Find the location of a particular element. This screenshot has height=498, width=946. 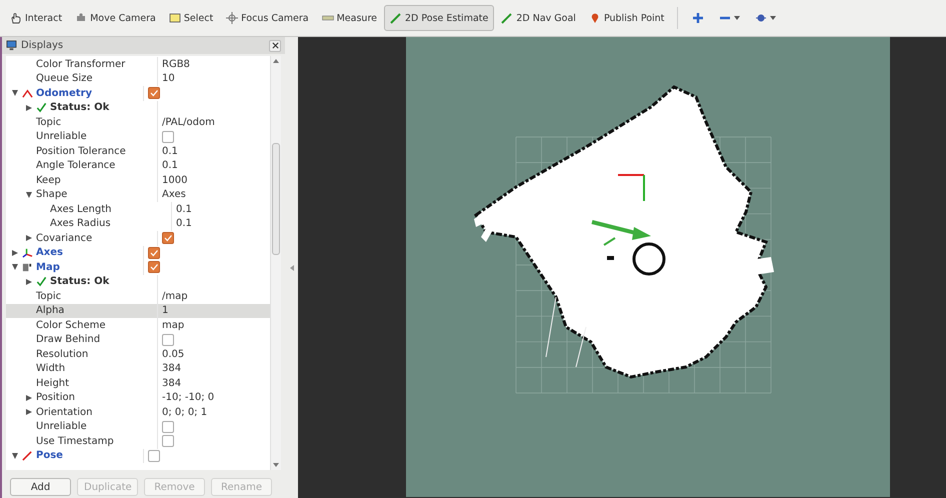

row-label: Alpha is located at coordinates (50, 310).